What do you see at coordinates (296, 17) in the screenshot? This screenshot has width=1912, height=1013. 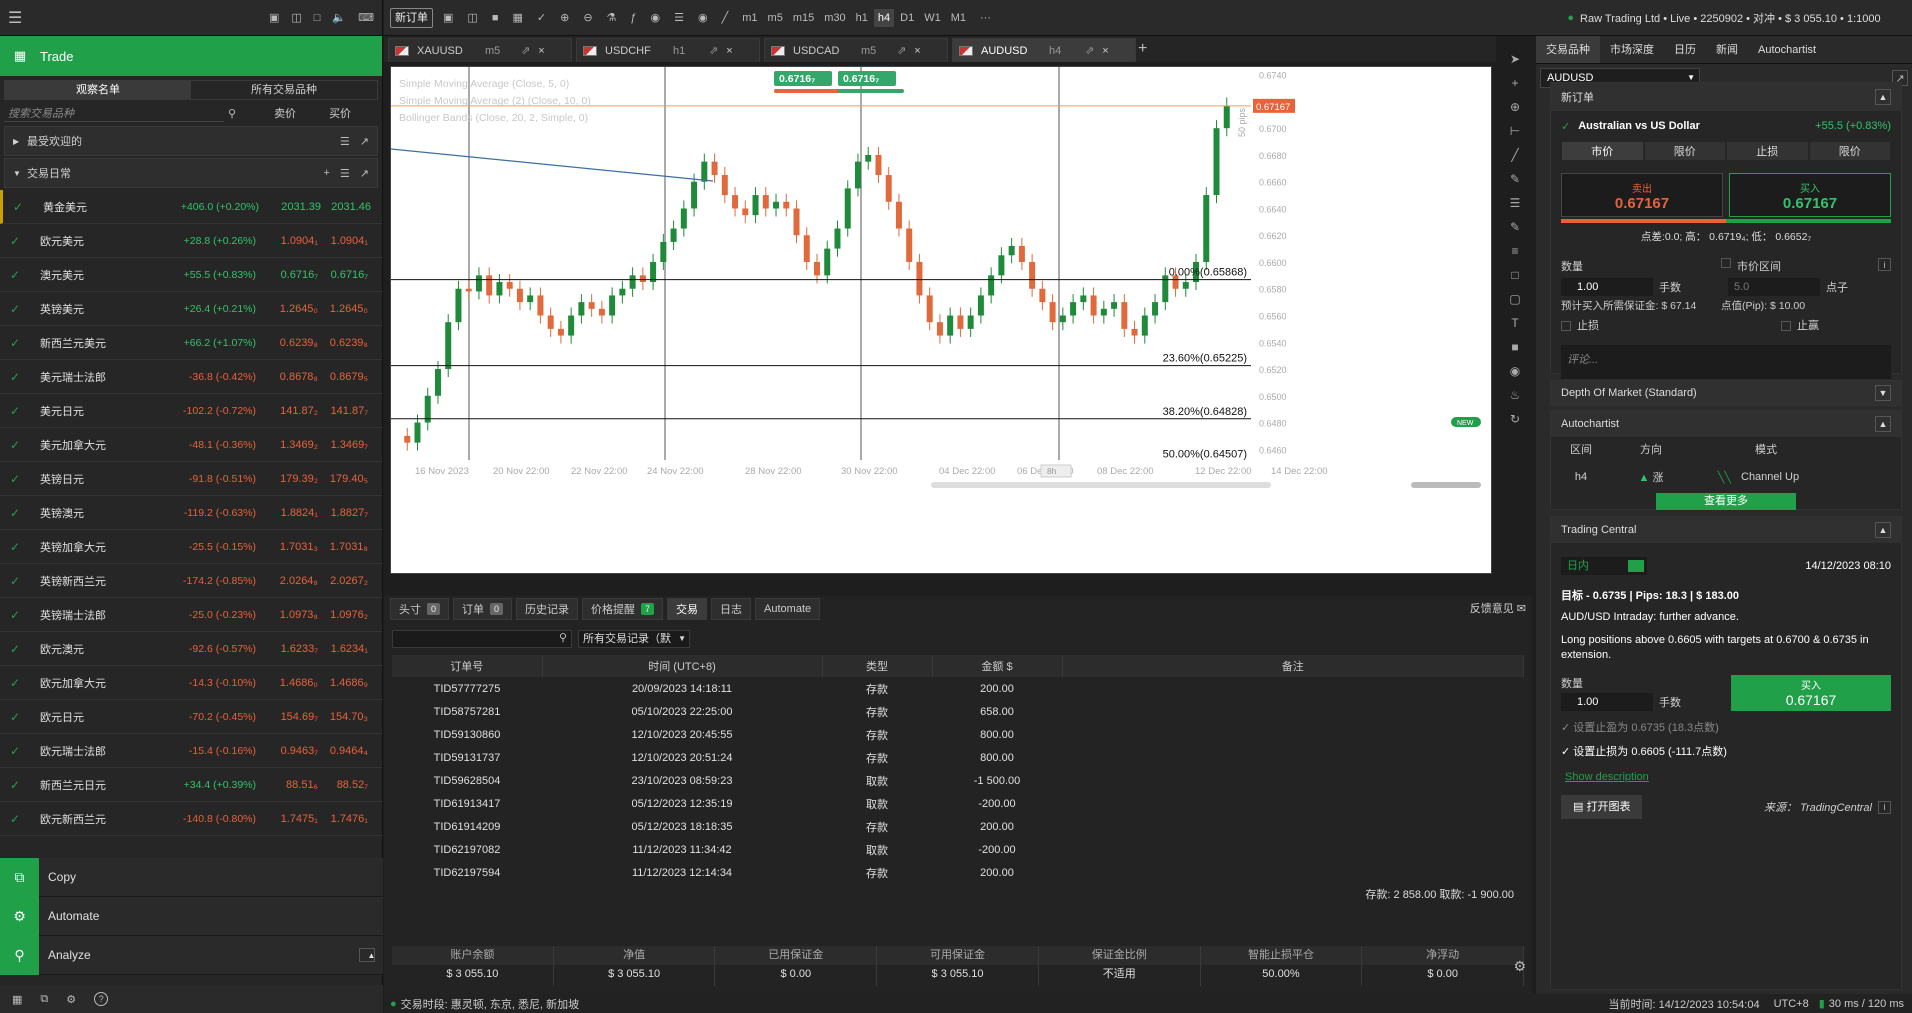 I see `layout-icon: ◫` at bounding box center [296, 17].